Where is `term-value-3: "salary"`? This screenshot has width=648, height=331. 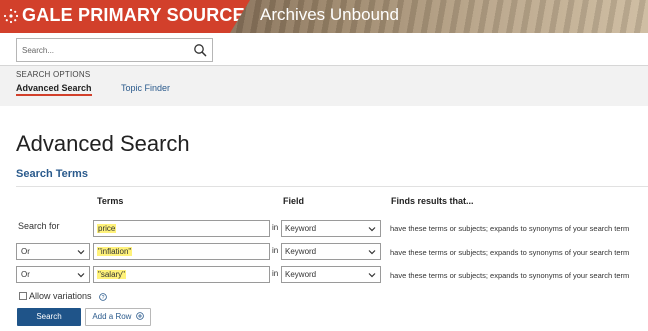
term-value-3: "salary" is located at coordinates (112, 274).